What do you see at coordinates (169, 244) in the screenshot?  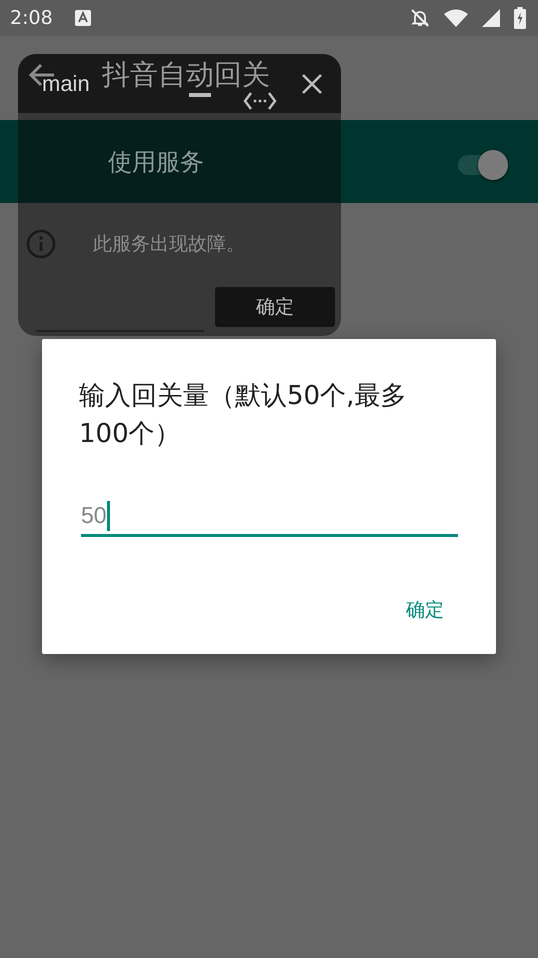 I see `notice-text: 此服务出现故障。` at bounding box center [169, 244].